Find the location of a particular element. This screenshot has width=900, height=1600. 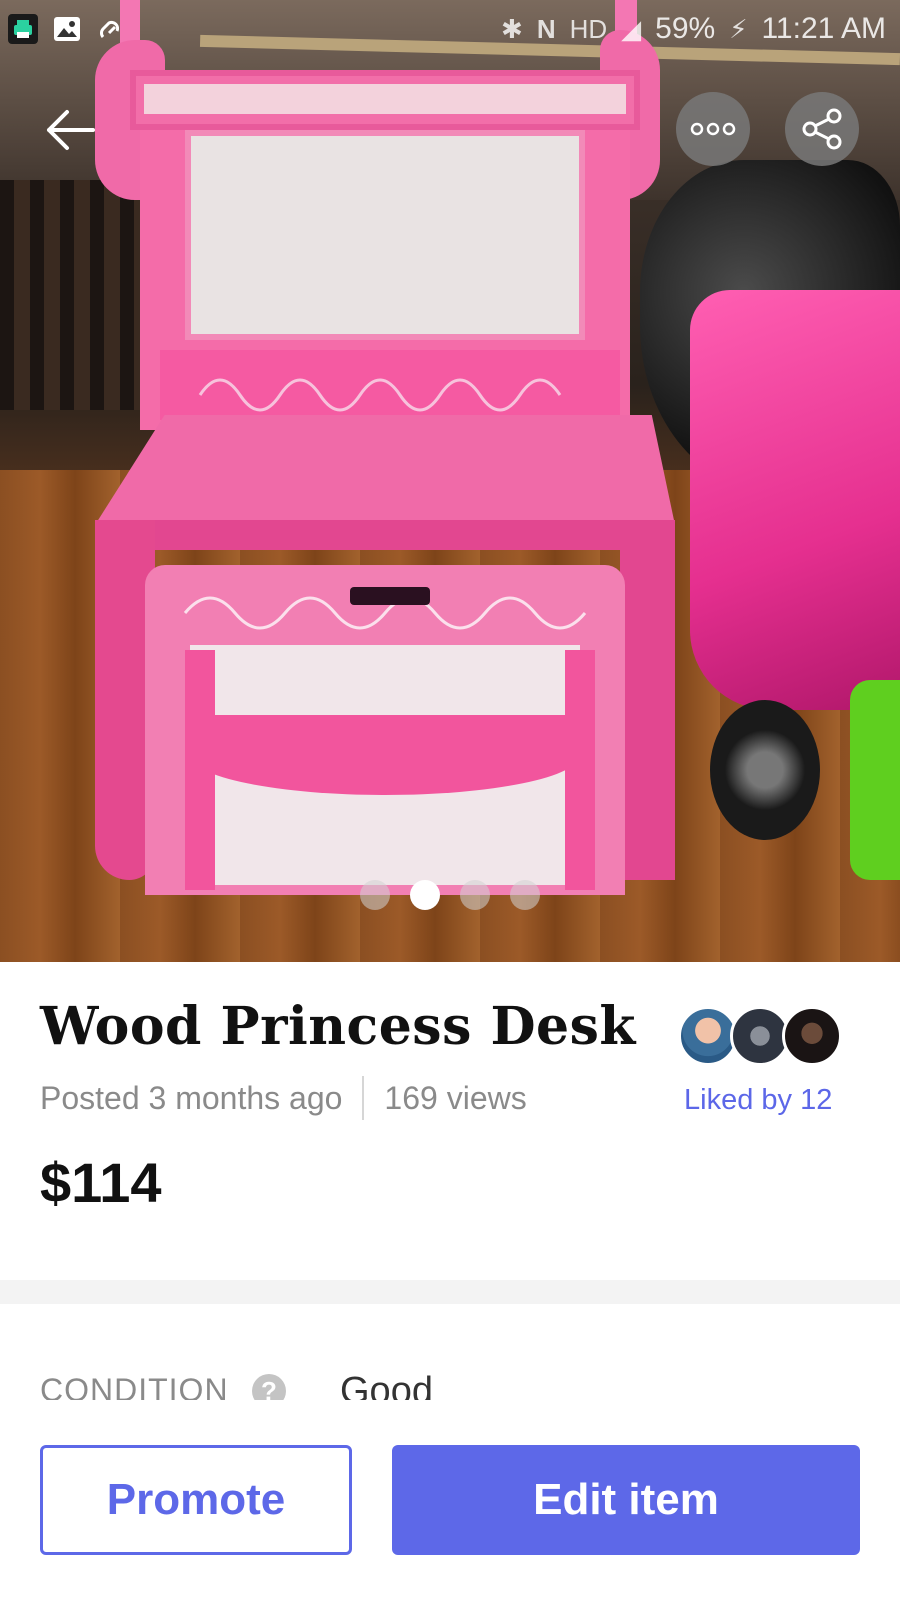

charging-icon: ⚡ is located at coordinates (738, 28).